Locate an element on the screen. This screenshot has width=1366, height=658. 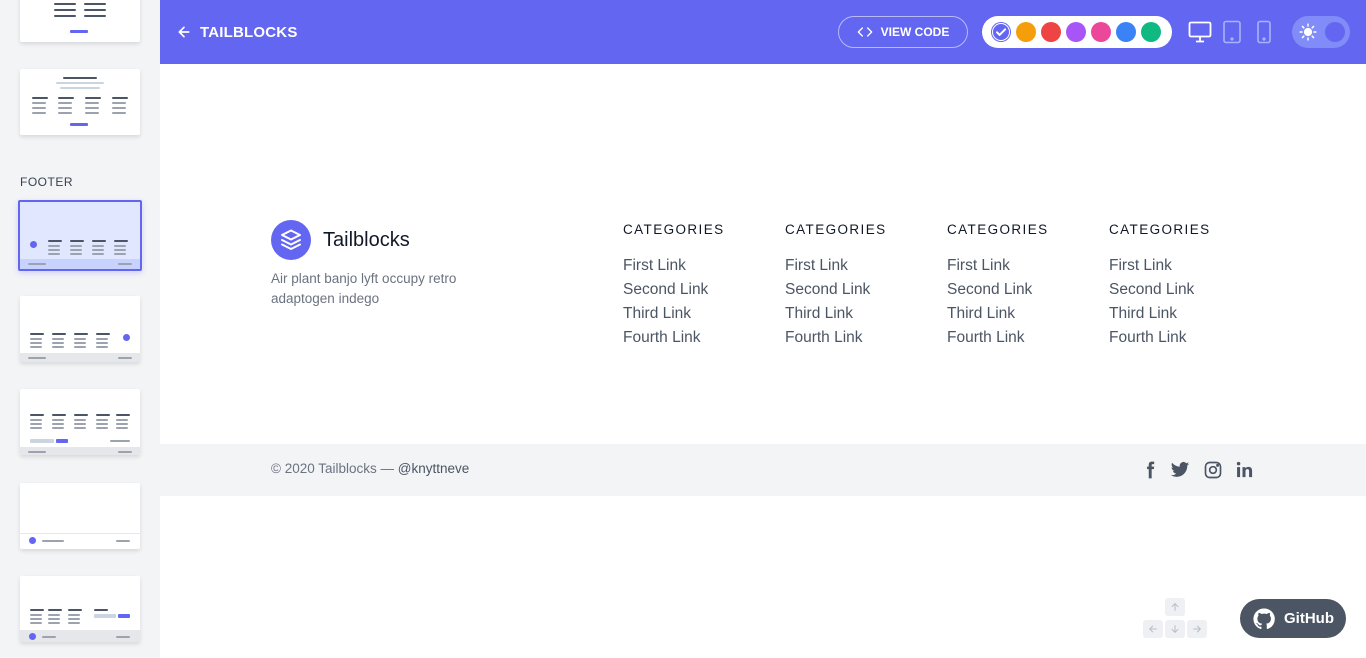
sun-icon is located at coordinates (1308, 32).